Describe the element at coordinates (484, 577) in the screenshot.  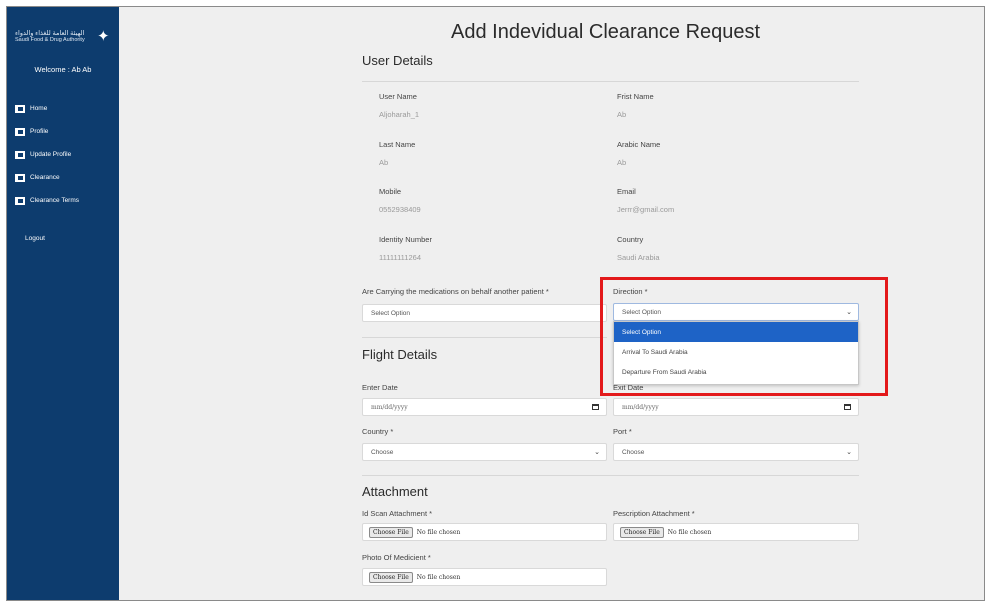
I see `photo-file-input: Choose File No file chosen` at that location.